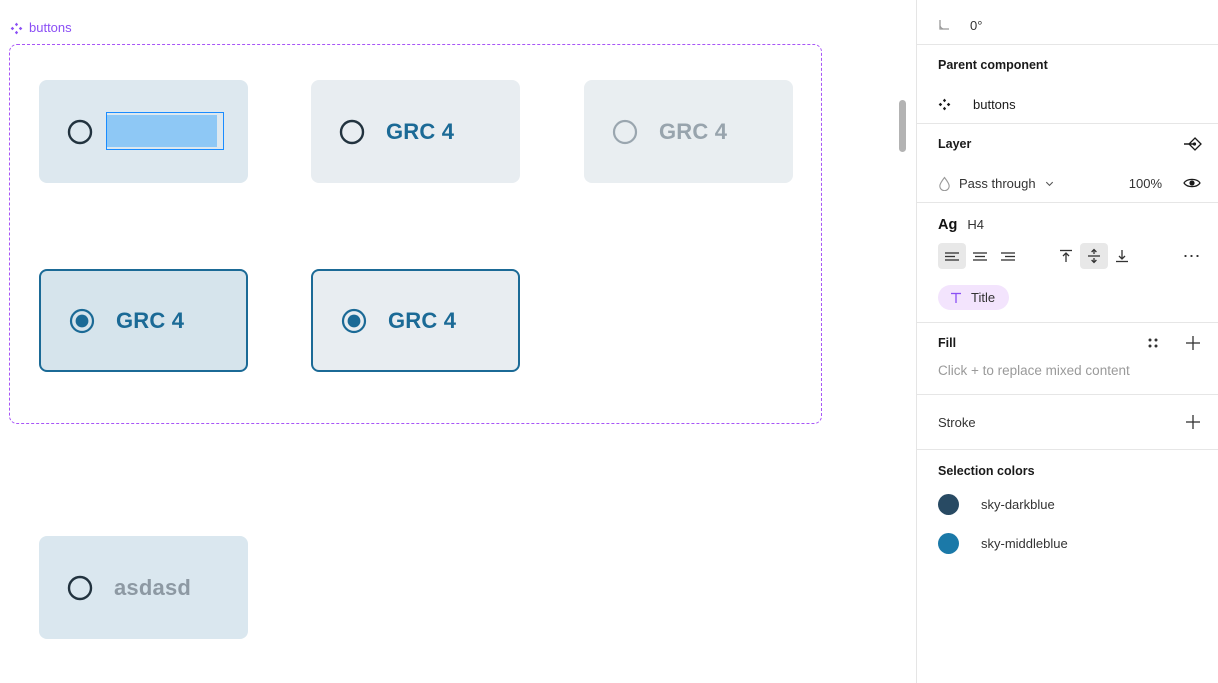 This screenshot has width=1218, height=683. What do you see at coordinates (625, 132) in the screenshot?
I see `radio-empty-disabled-icon` at bounding box center [625, 132].